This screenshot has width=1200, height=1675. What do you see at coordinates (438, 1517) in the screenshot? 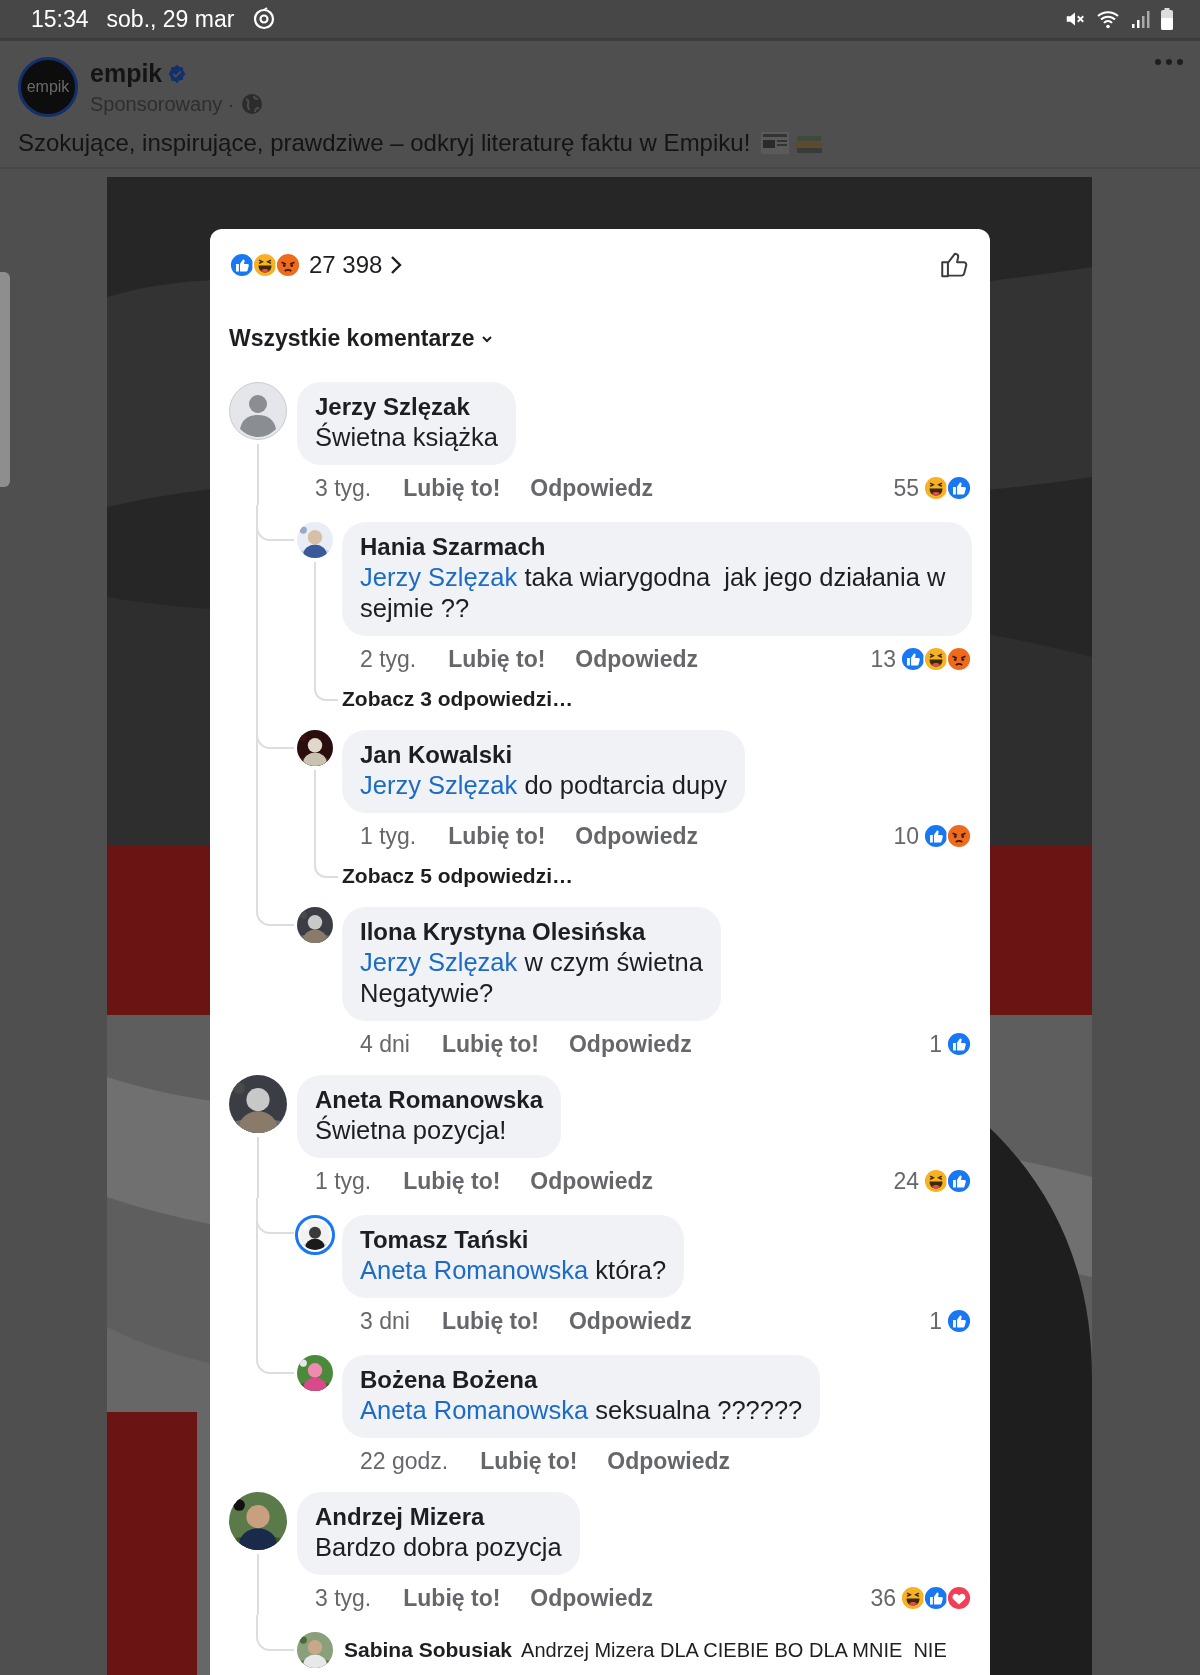
I see `commenter-name: Andrzej Mizera` at bounding box center [438, 1517].